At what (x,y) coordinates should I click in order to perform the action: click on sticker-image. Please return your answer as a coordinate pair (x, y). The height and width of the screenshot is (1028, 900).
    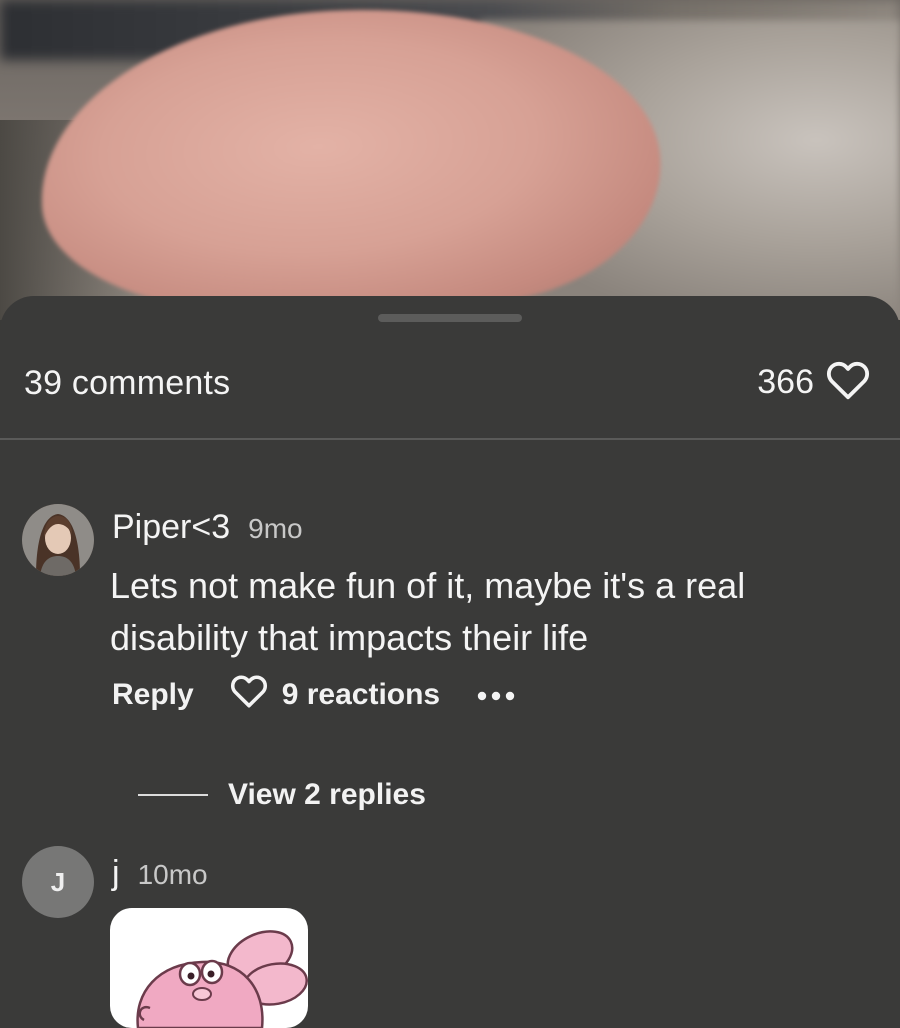
    Looking at the image, I should click on (209, 968).